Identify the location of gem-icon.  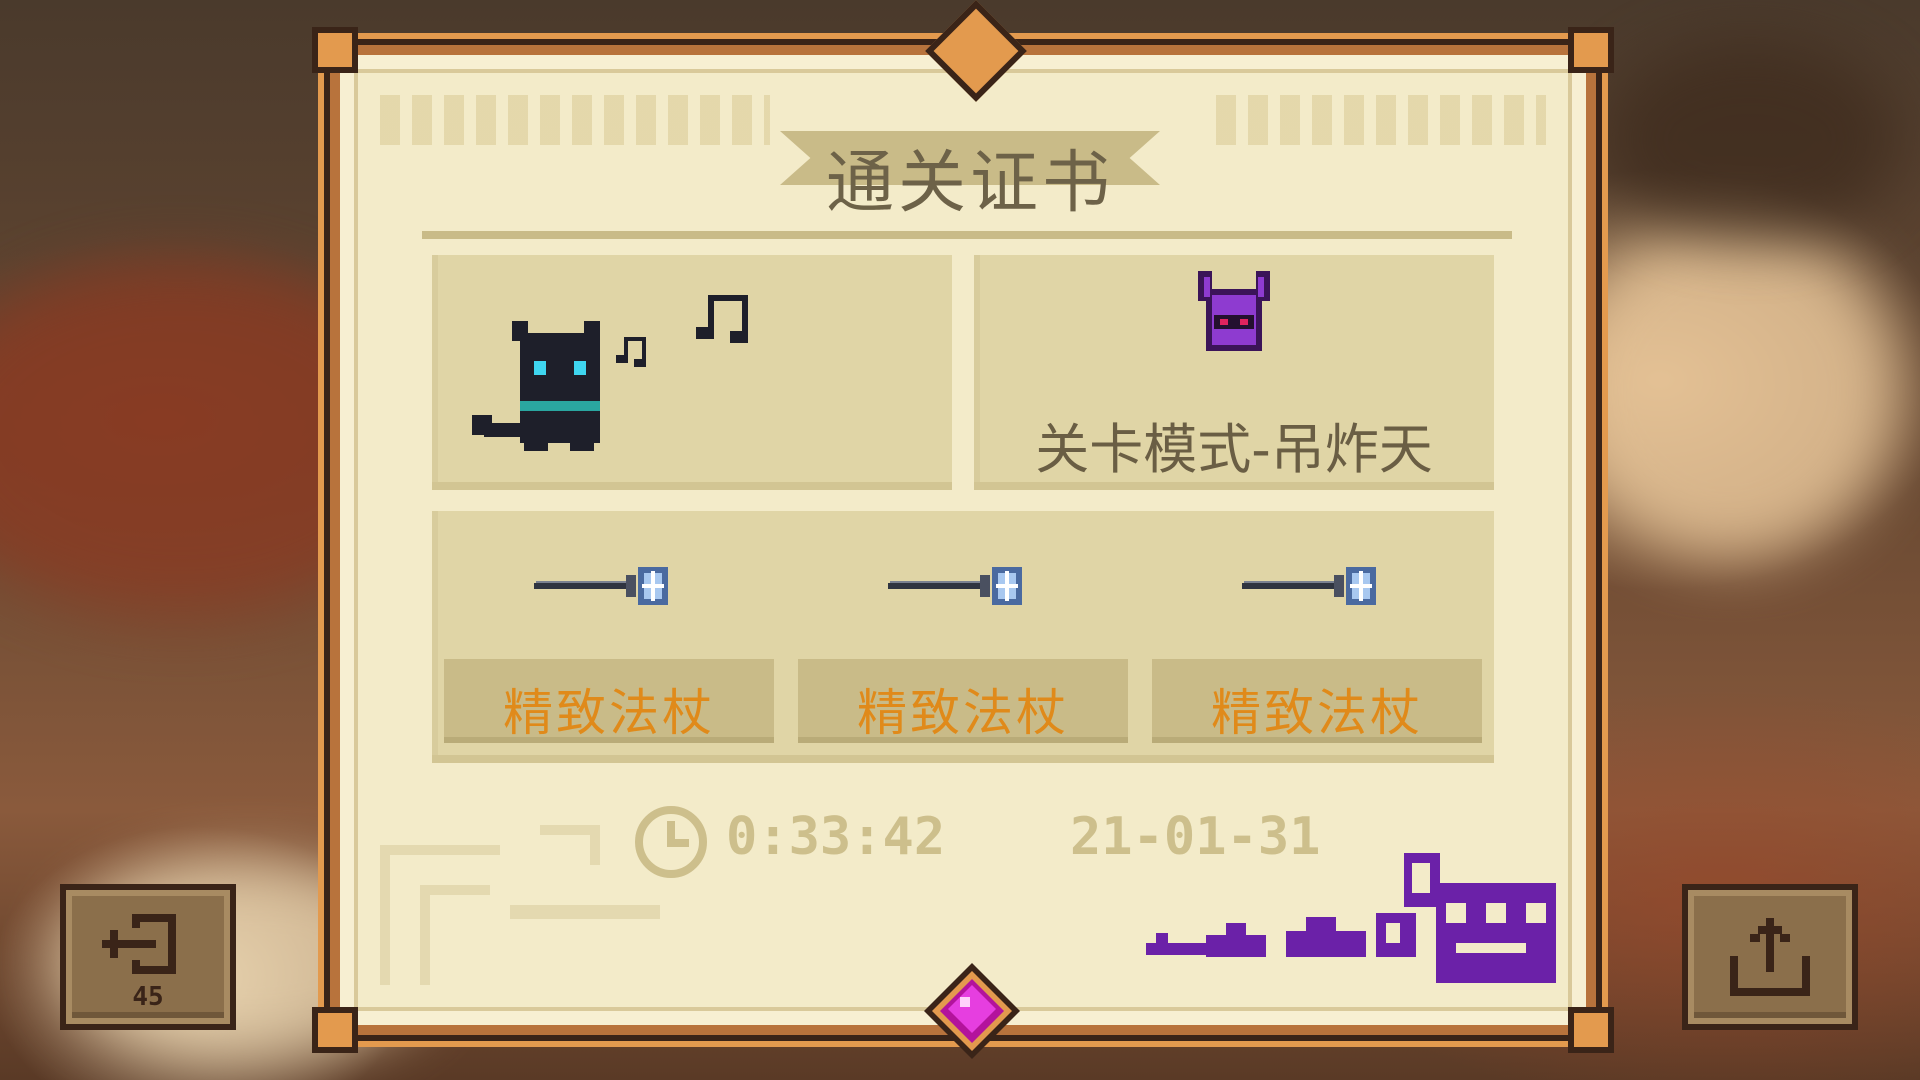
(972, 1011).